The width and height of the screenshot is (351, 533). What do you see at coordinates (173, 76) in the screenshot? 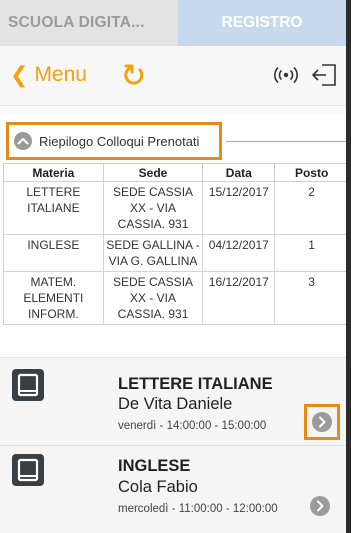
I see `nav-bar: ❮ Menu` at bounding box center [173, 76].